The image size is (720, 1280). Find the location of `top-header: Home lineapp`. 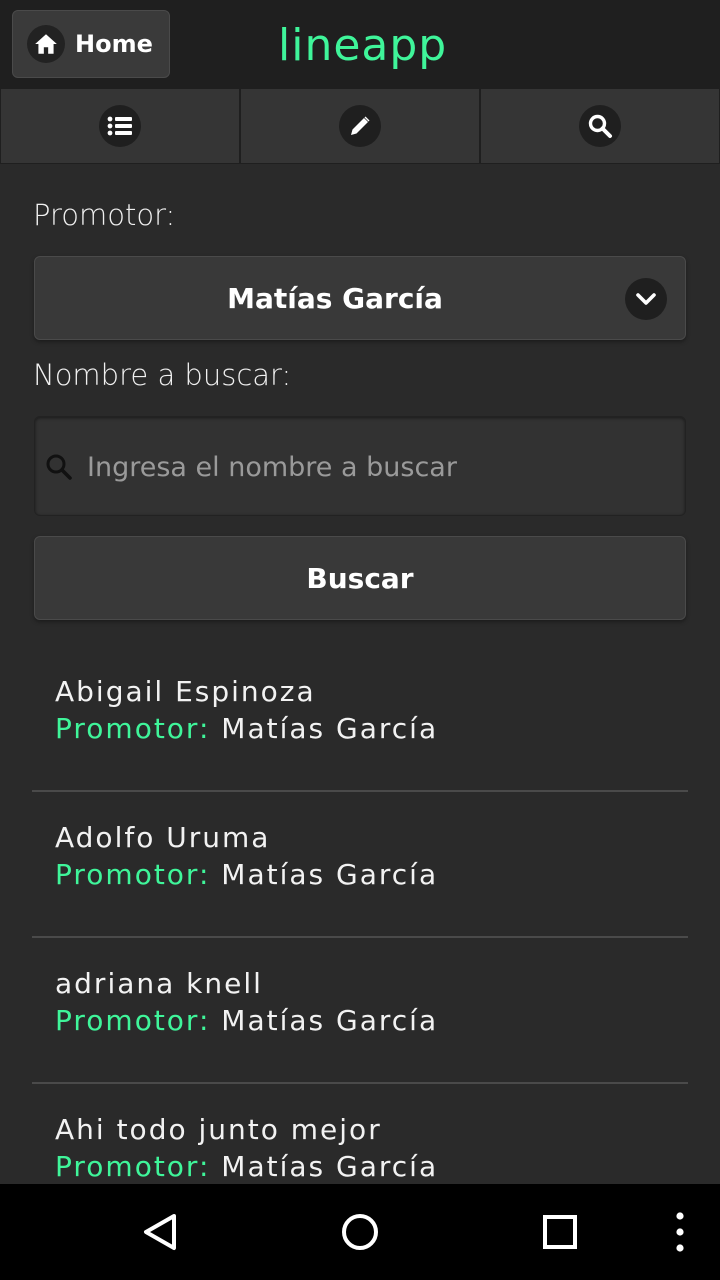

top-header: Home lineapp is located at coordinates (360, 44).